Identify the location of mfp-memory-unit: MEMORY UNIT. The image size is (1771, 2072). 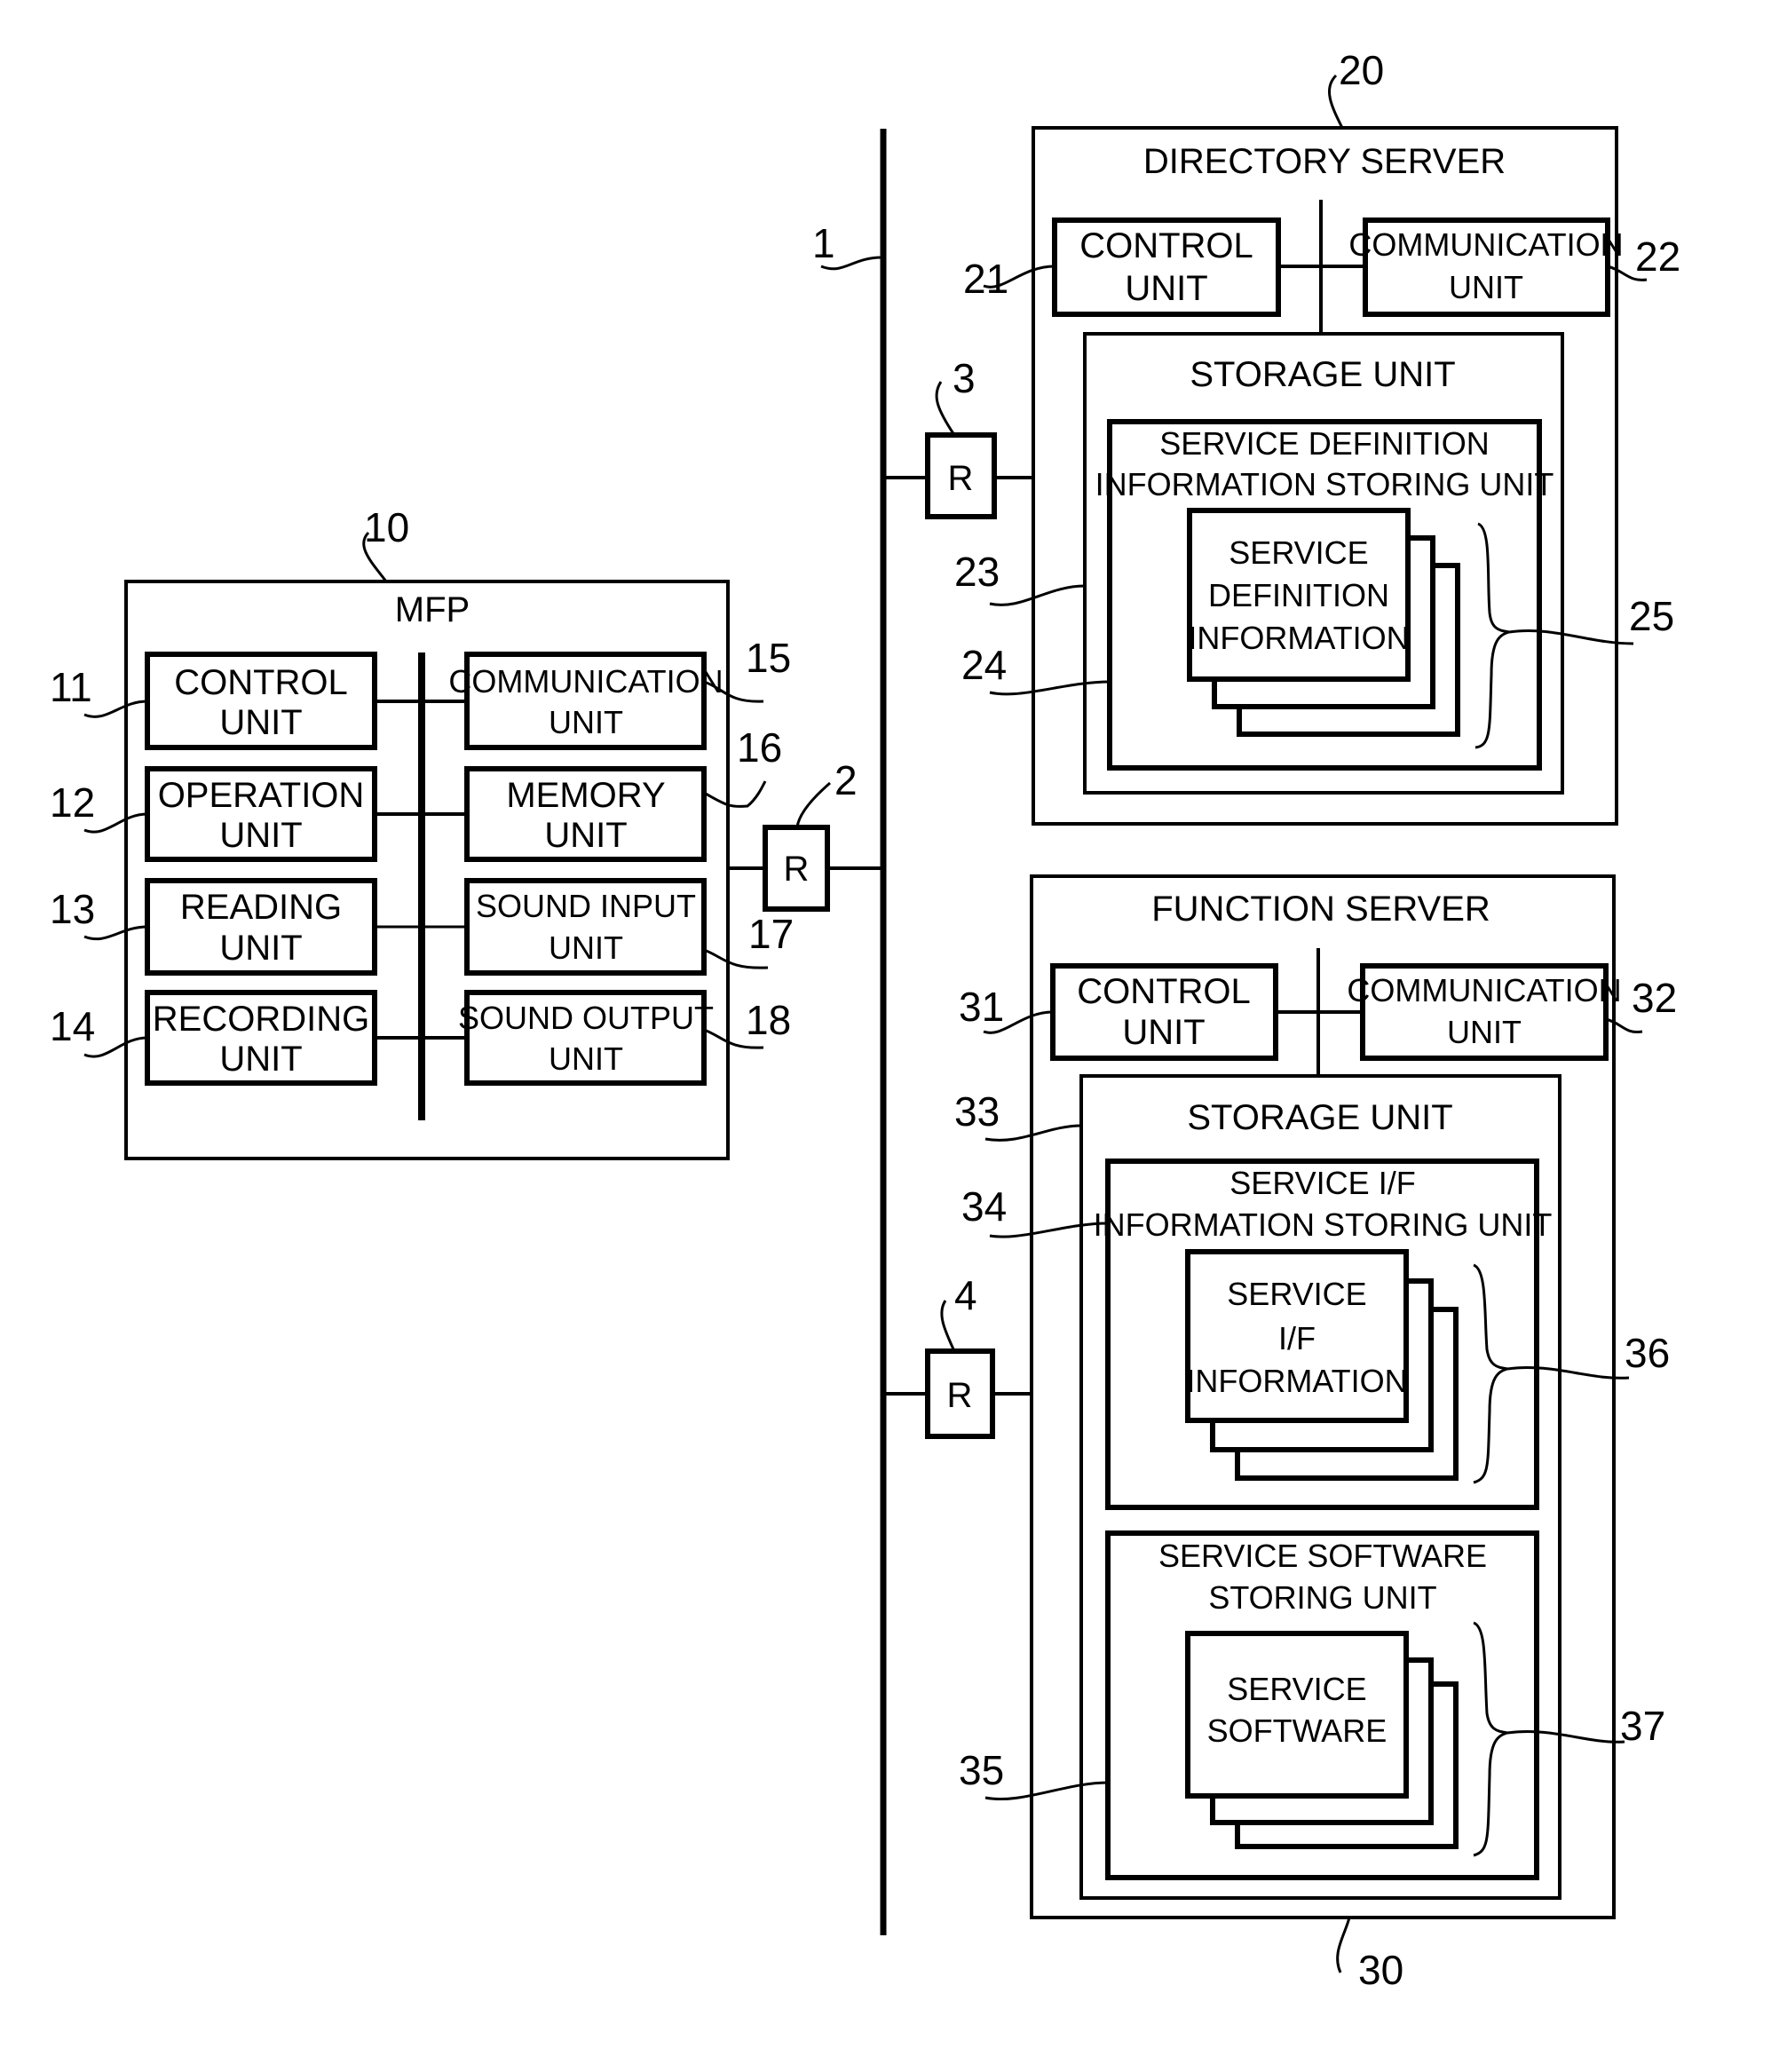
(585, 814).